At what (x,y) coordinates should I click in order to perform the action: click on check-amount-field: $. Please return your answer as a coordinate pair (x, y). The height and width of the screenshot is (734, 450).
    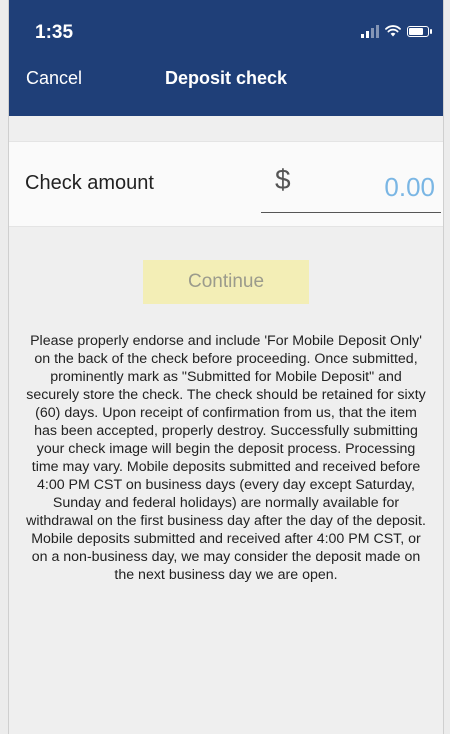
    Looking at the image, I should click on (351, 188).